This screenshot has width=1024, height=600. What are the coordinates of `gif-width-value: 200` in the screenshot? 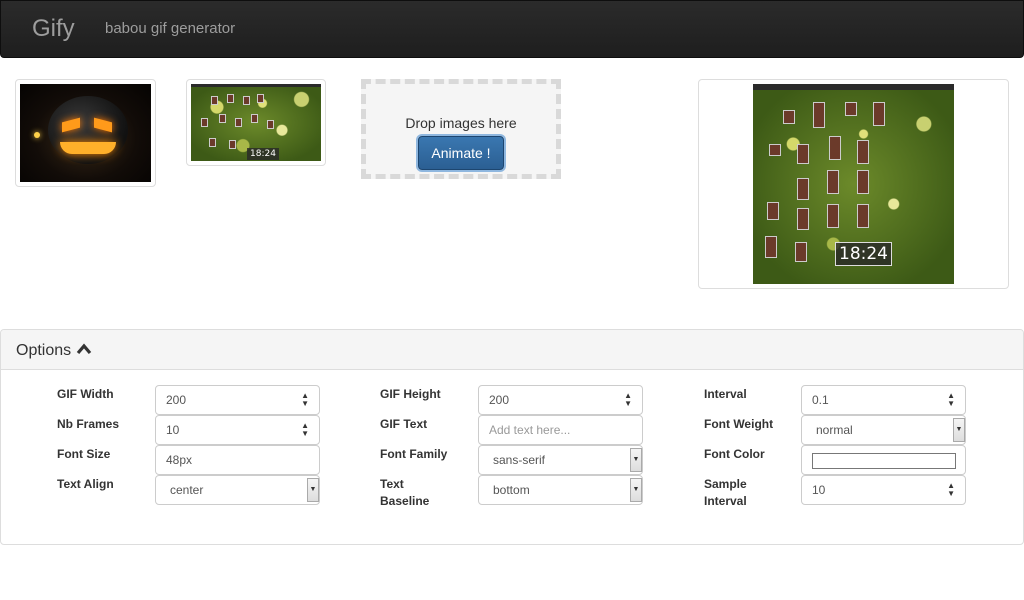 It's located at (176, 400).